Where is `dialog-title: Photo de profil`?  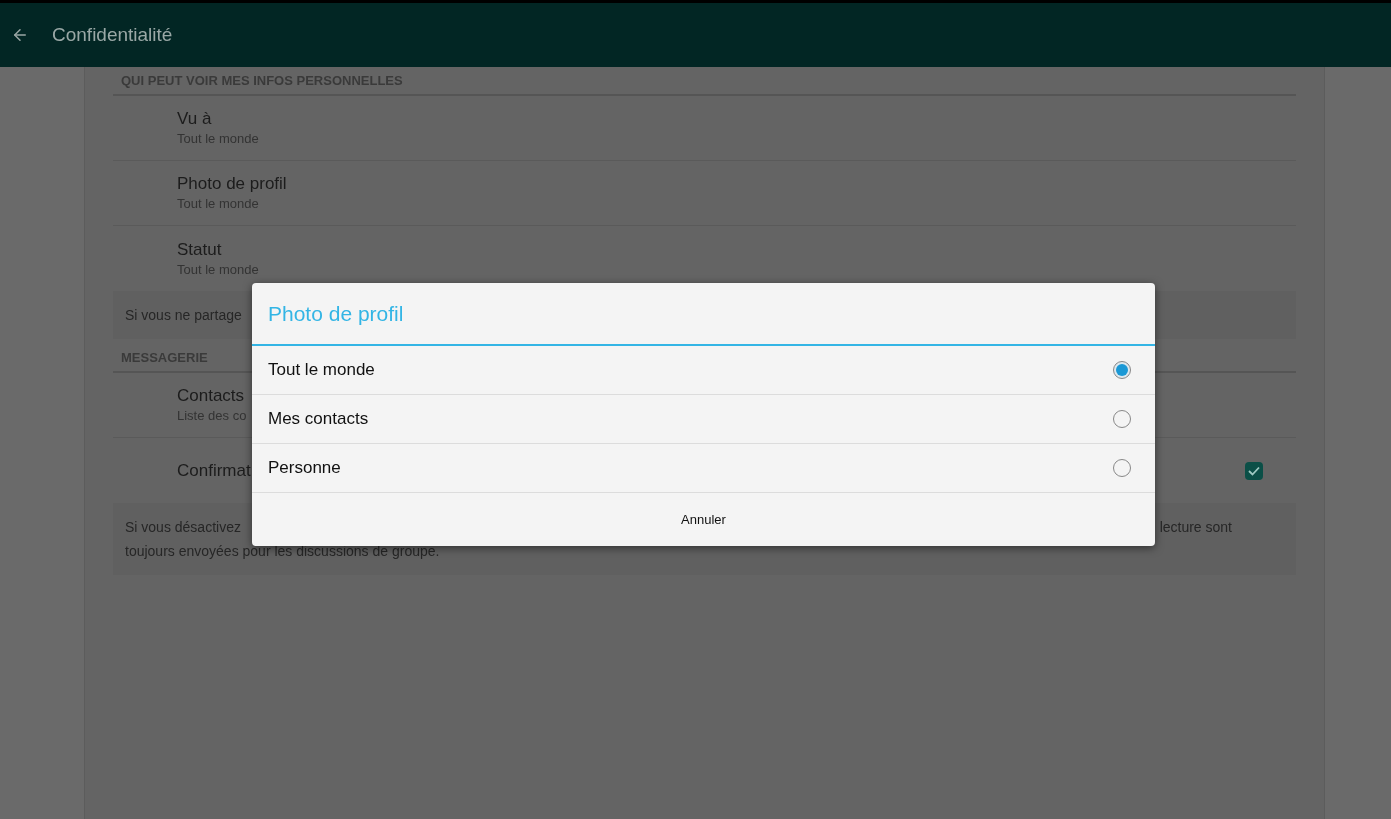 dialog-title: Photo de profil is located at coordinates (336, 313).